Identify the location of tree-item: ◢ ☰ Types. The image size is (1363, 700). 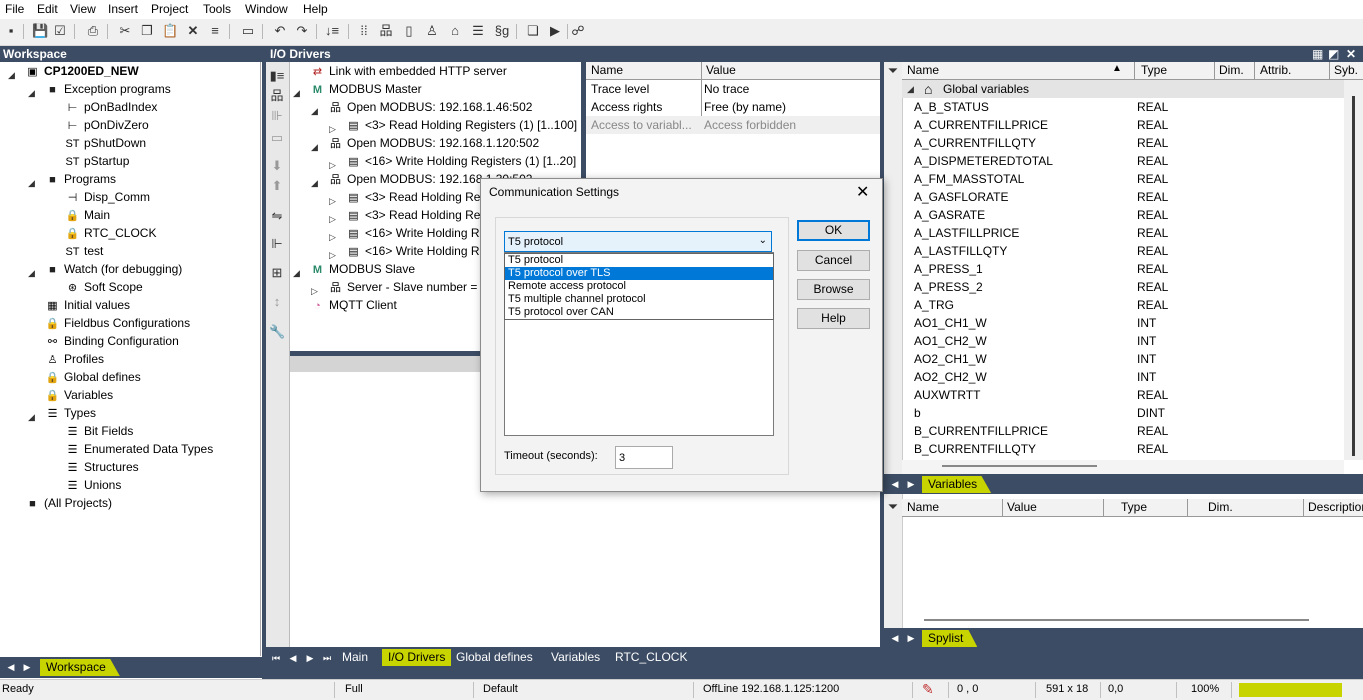
(62, 413).